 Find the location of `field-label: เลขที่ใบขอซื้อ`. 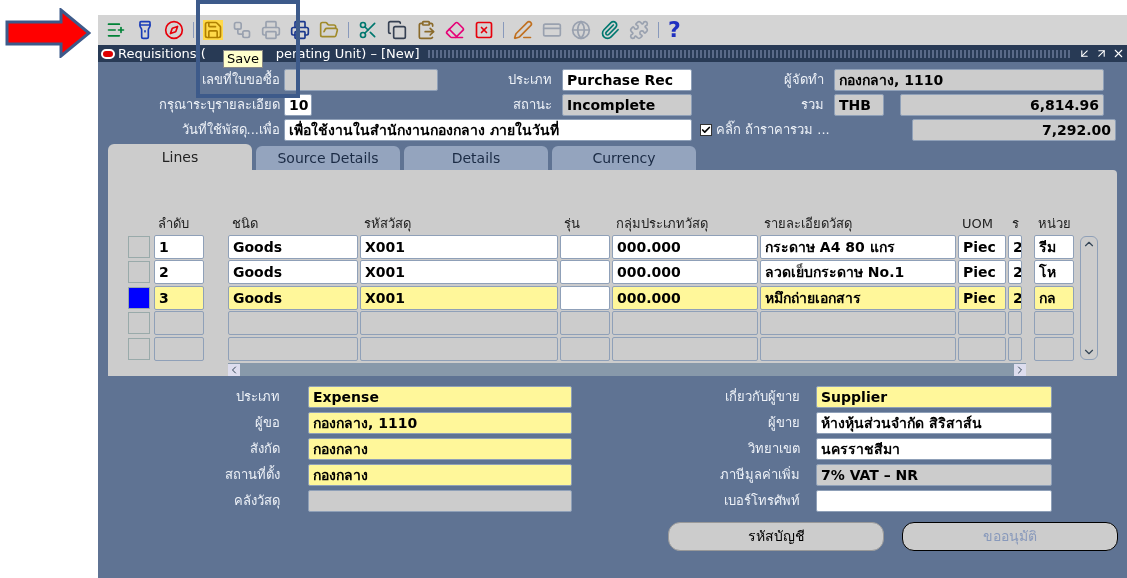

field-label: เลขที่ใบขอซื้อ is located at coordinates (240, 80).